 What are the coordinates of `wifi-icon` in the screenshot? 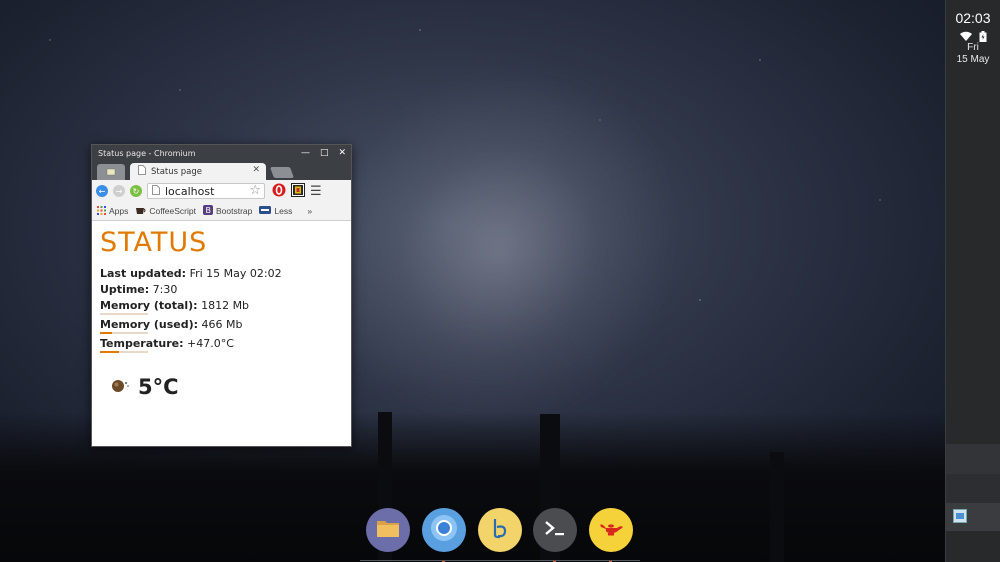 It's located at (966, 36).